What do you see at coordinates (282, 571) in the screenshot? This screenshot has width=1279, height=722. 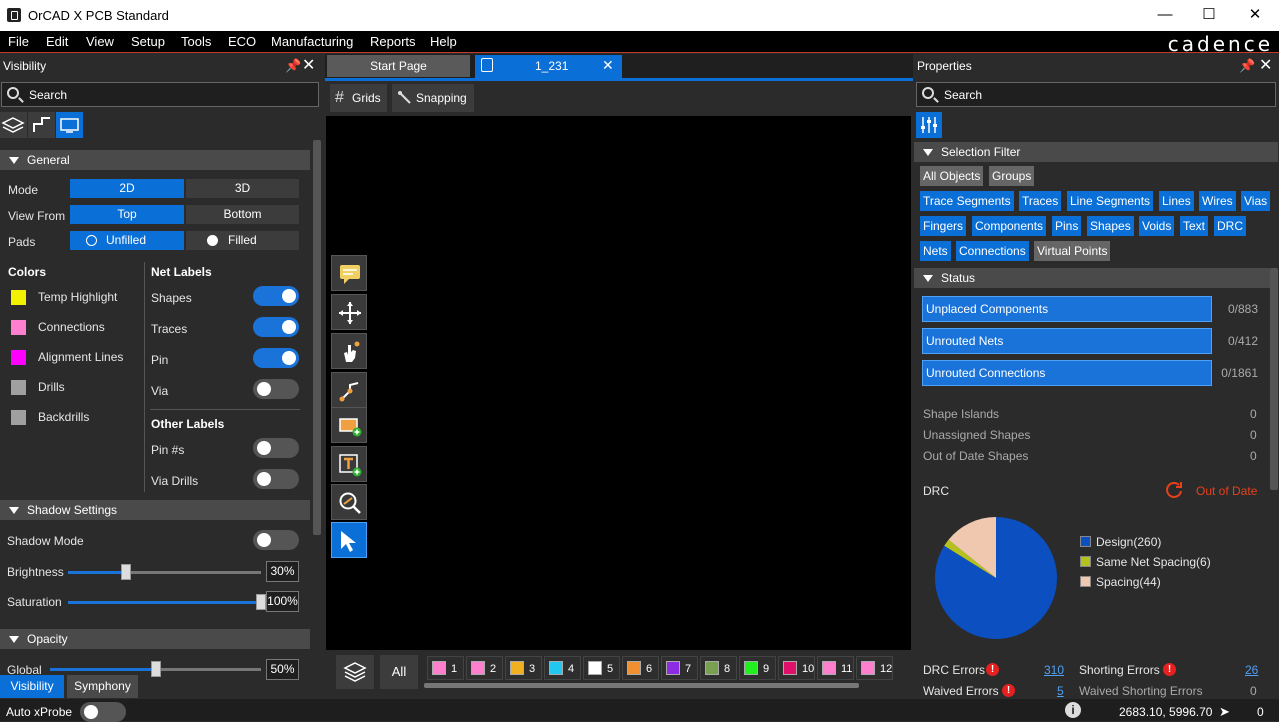 I see `brightness-value-input: 30%` at bounding box center [282, 571].